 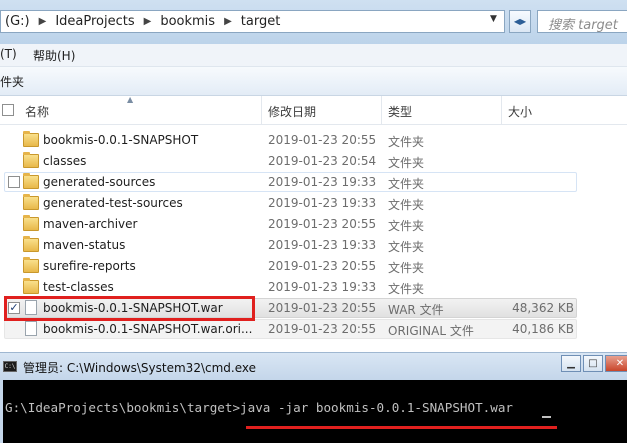 I want to click on file-size: 40,186 KB, so click(x=543, y=329).